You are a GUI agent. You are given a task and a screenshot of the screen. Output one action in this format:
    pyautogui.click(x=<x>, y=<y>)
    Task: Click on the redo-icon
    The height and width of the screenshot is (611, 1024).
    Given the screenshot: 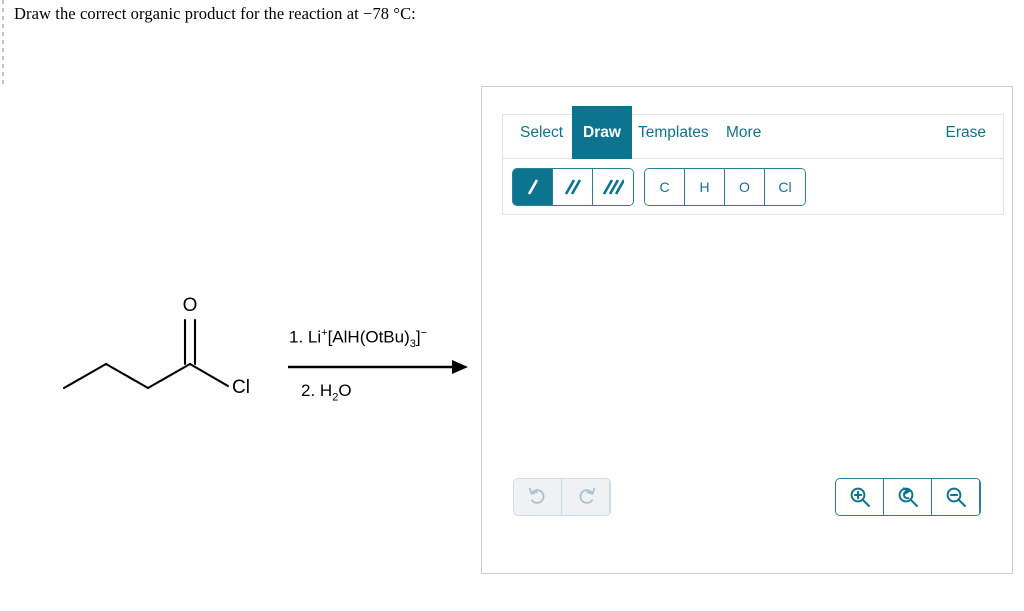 What is the action you would take?
    pyautogui.click(x=587, y=495)
    